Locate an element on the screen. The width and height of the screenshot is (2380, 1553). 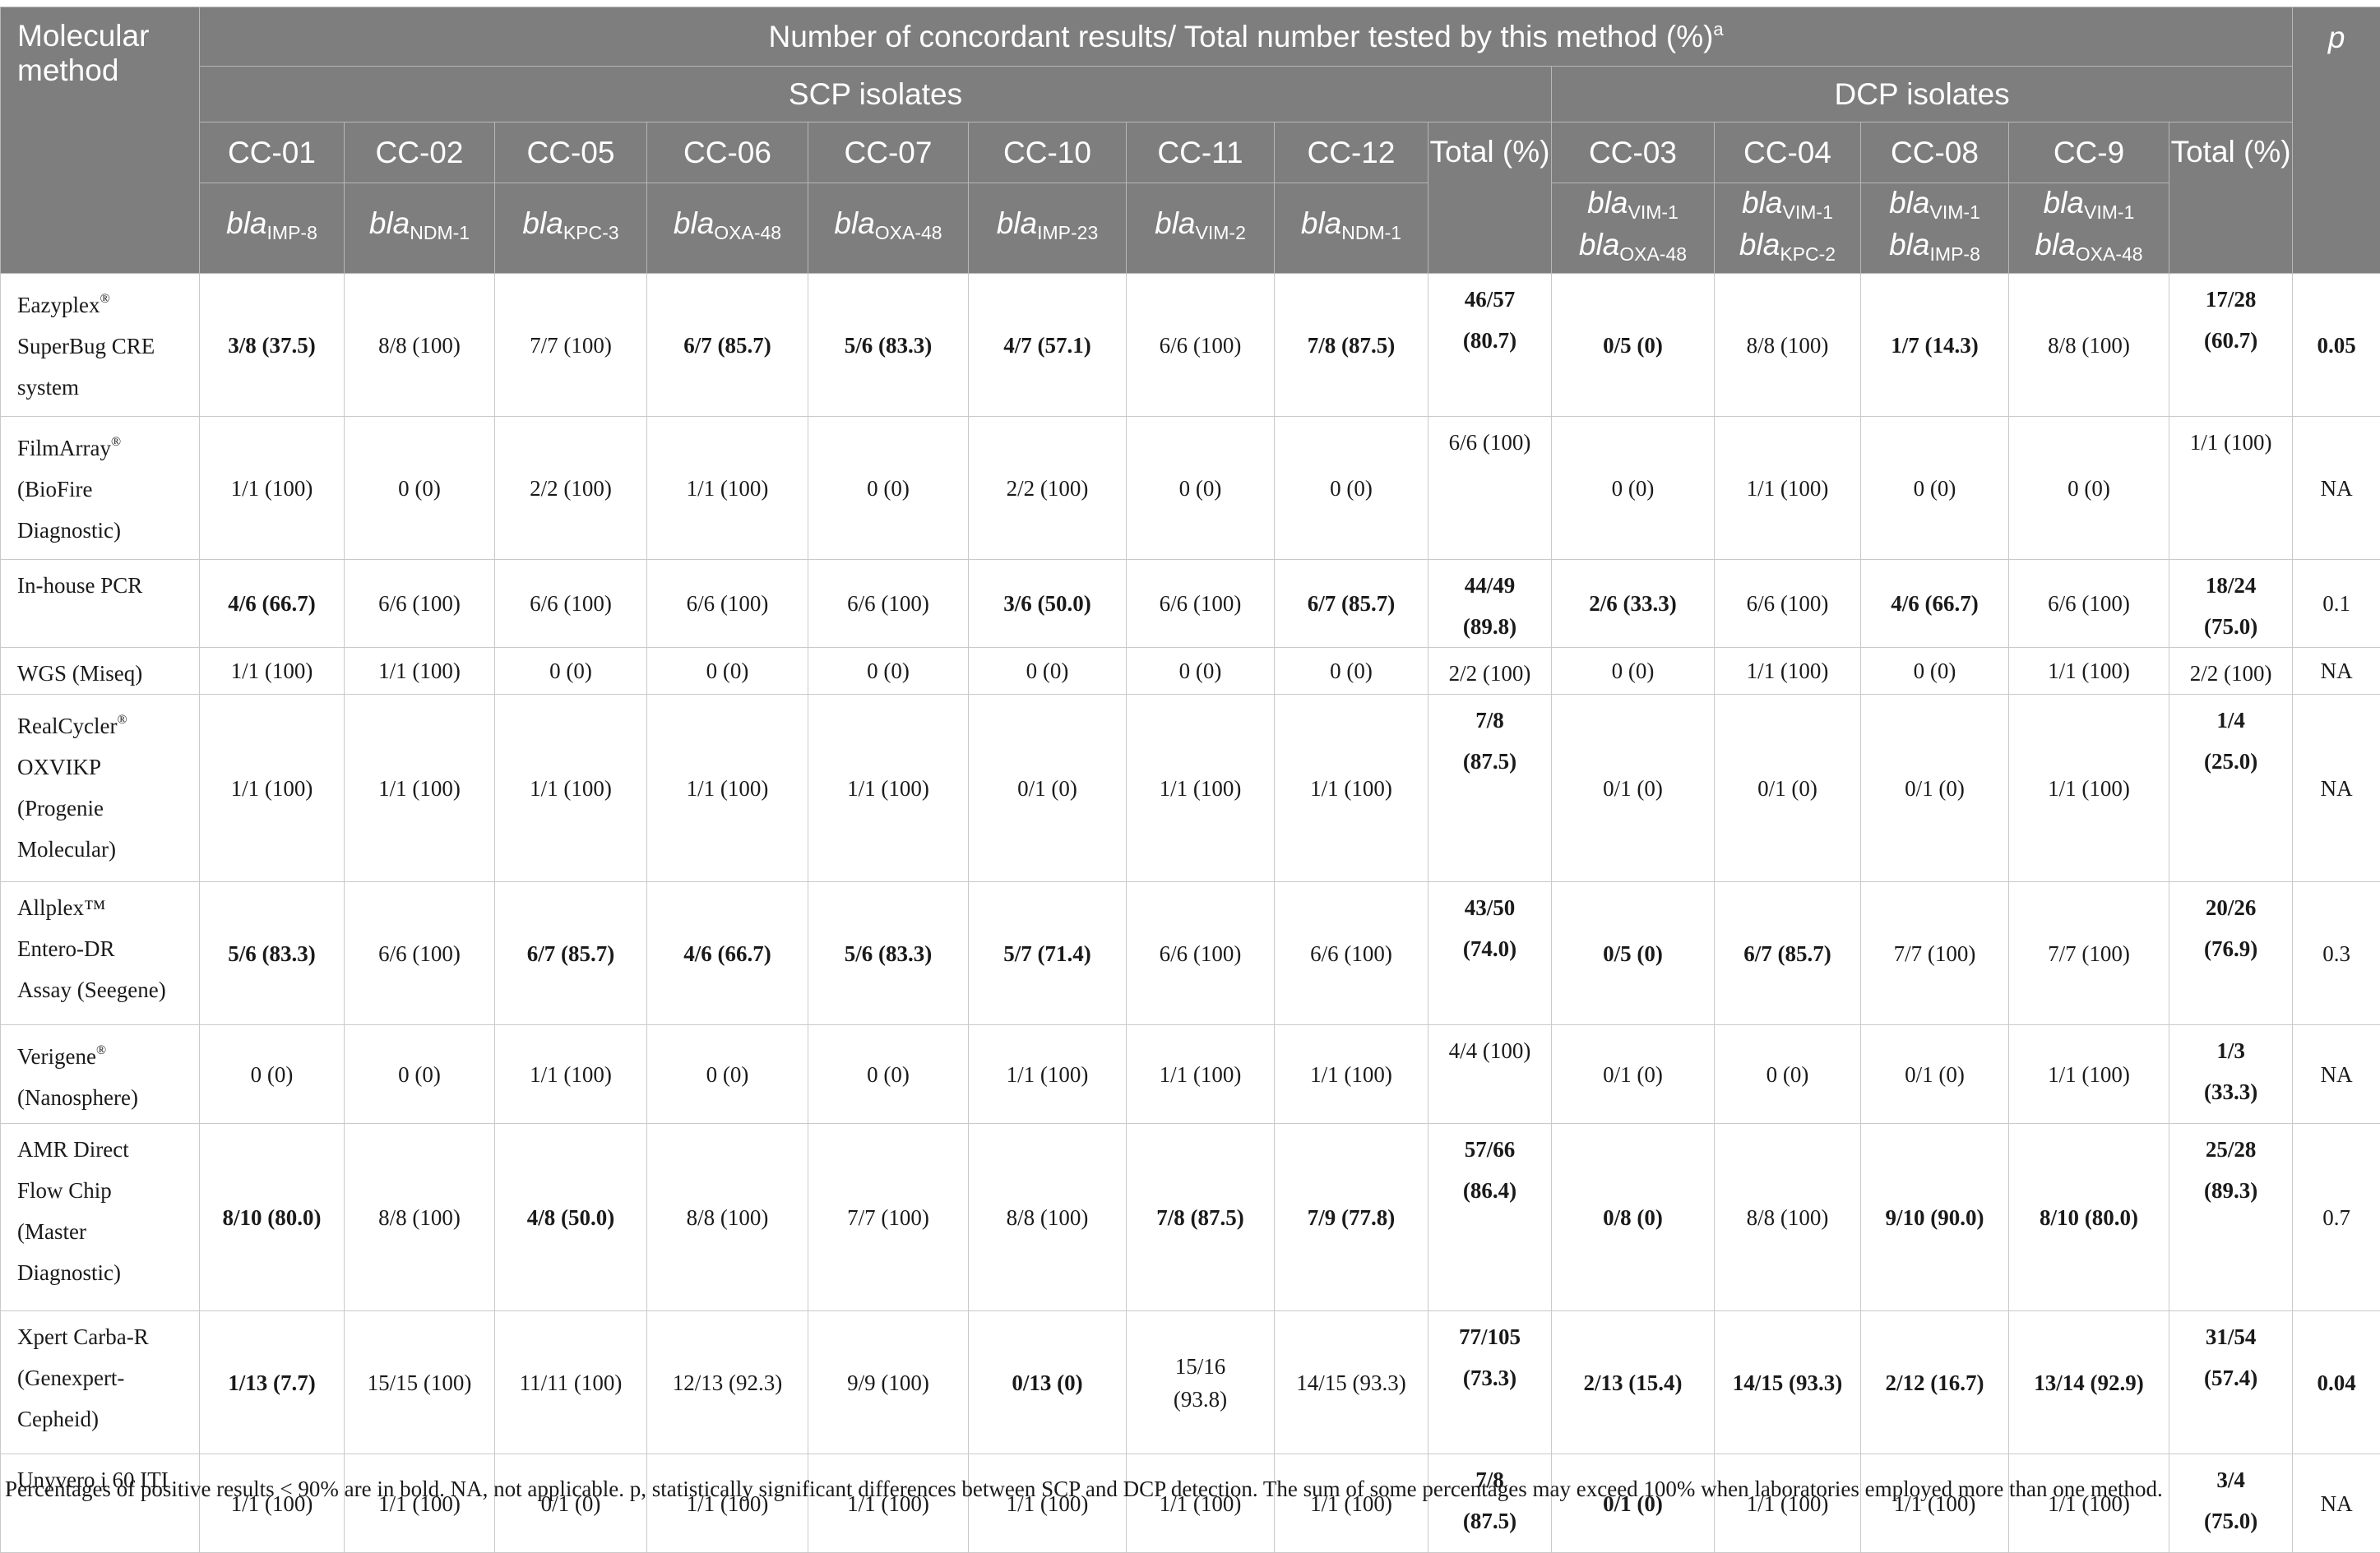
total-cell: 20/26(76.9) is located at coordinates (2231, 954).